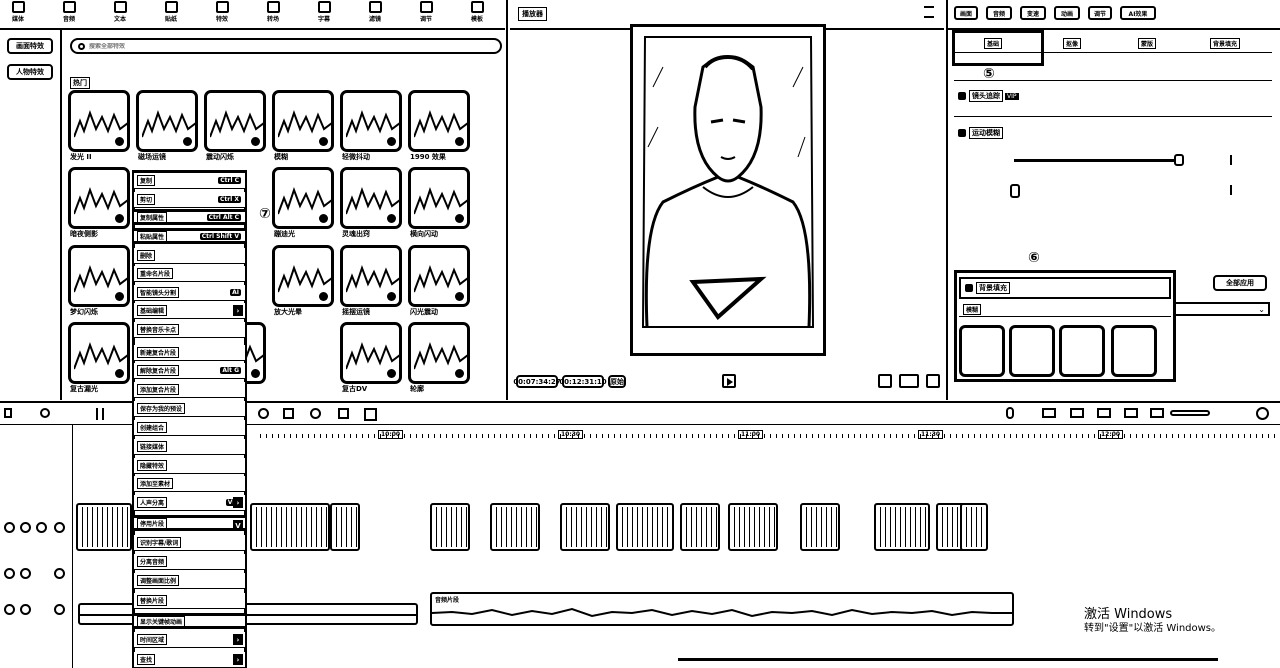  I want to click on blur-slider, so click(1099, 160).